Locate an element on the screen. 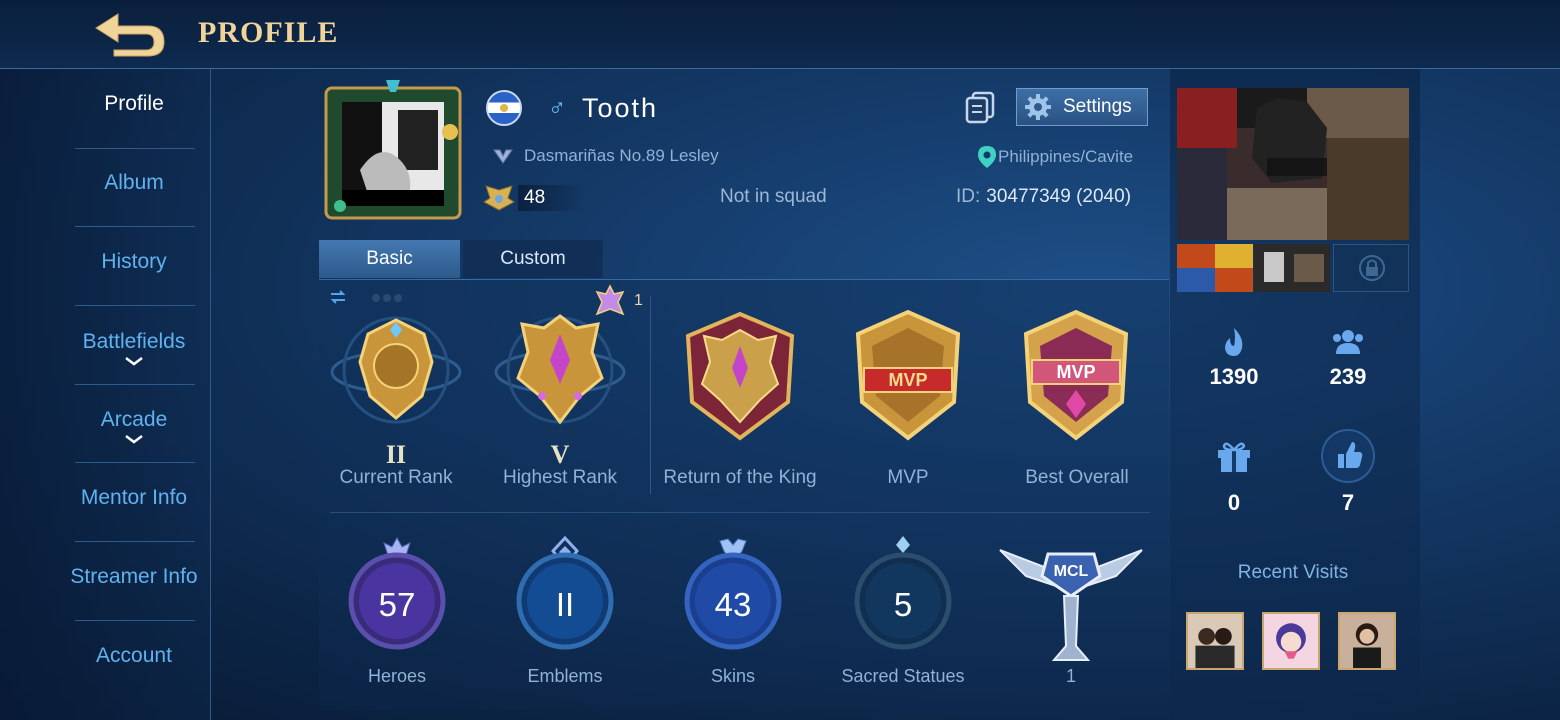 Image resolution: width=1560 pixels, height=720 pixels. squad-status: Not in squad is located at coordinates (773, 196).